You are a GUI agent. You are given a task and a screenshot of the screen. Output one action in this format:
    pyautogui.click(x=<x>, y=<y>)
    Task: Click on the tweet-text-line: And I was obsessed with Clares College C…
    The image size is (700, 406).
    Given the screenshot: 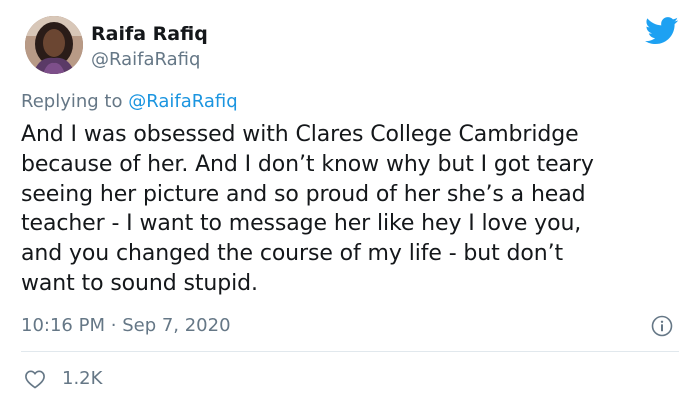 What is the action you would take?
    pyautogui.click(x=300, y=134)
    